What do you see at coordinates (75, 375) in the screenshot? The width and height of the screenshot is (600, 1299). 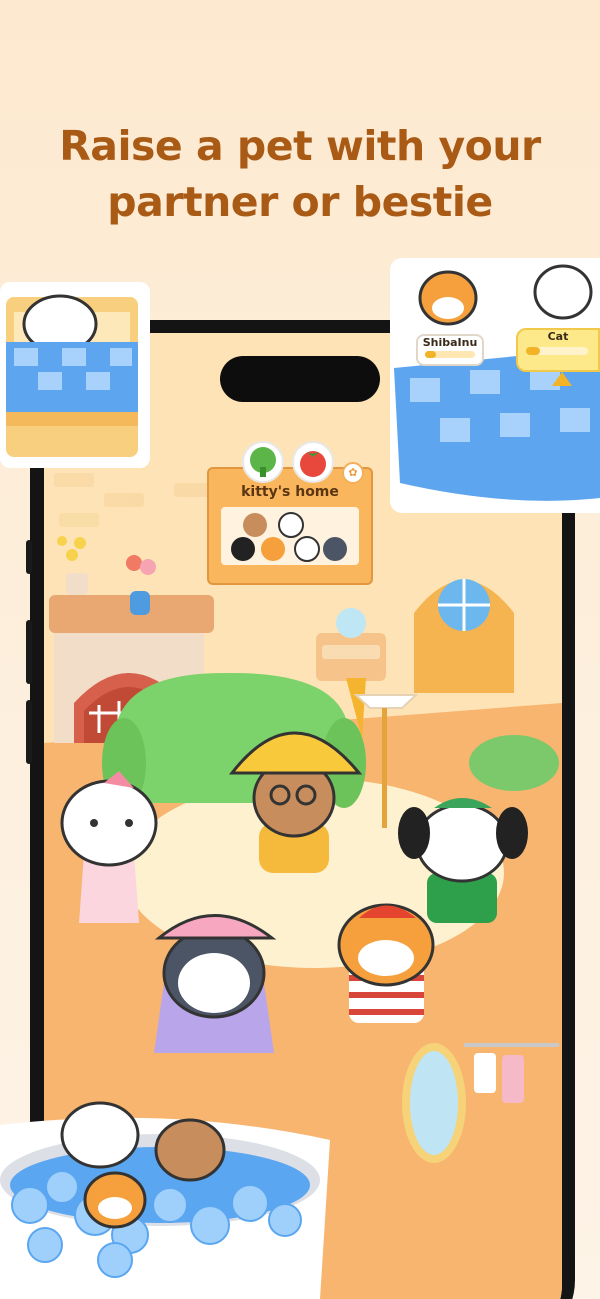 I see `bed-sticker` at bounding box center [75, 375].